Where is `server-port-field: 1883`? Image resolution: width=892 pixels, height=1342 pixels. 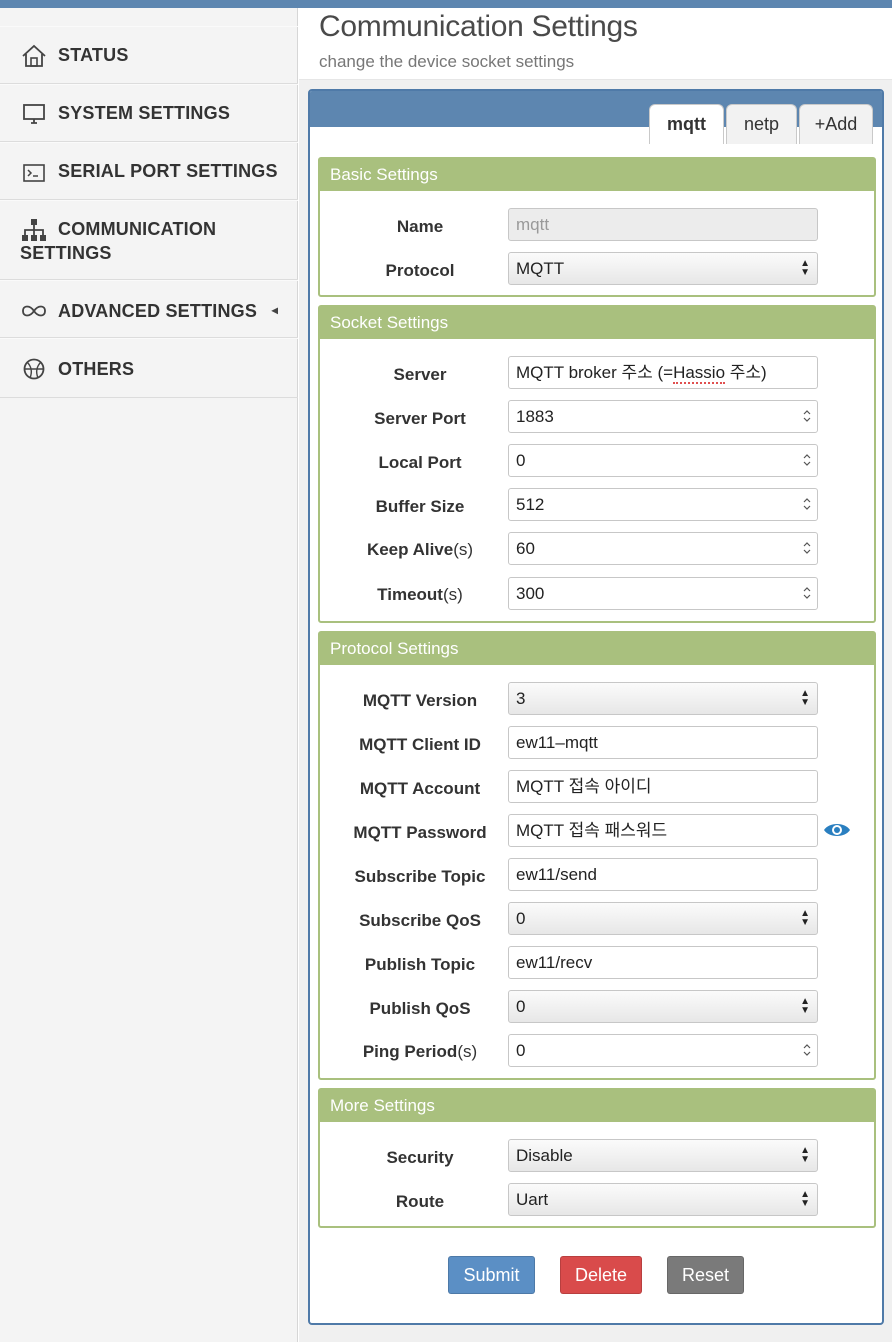
server-port-field: 1883 is located at coordinates (663, 416).